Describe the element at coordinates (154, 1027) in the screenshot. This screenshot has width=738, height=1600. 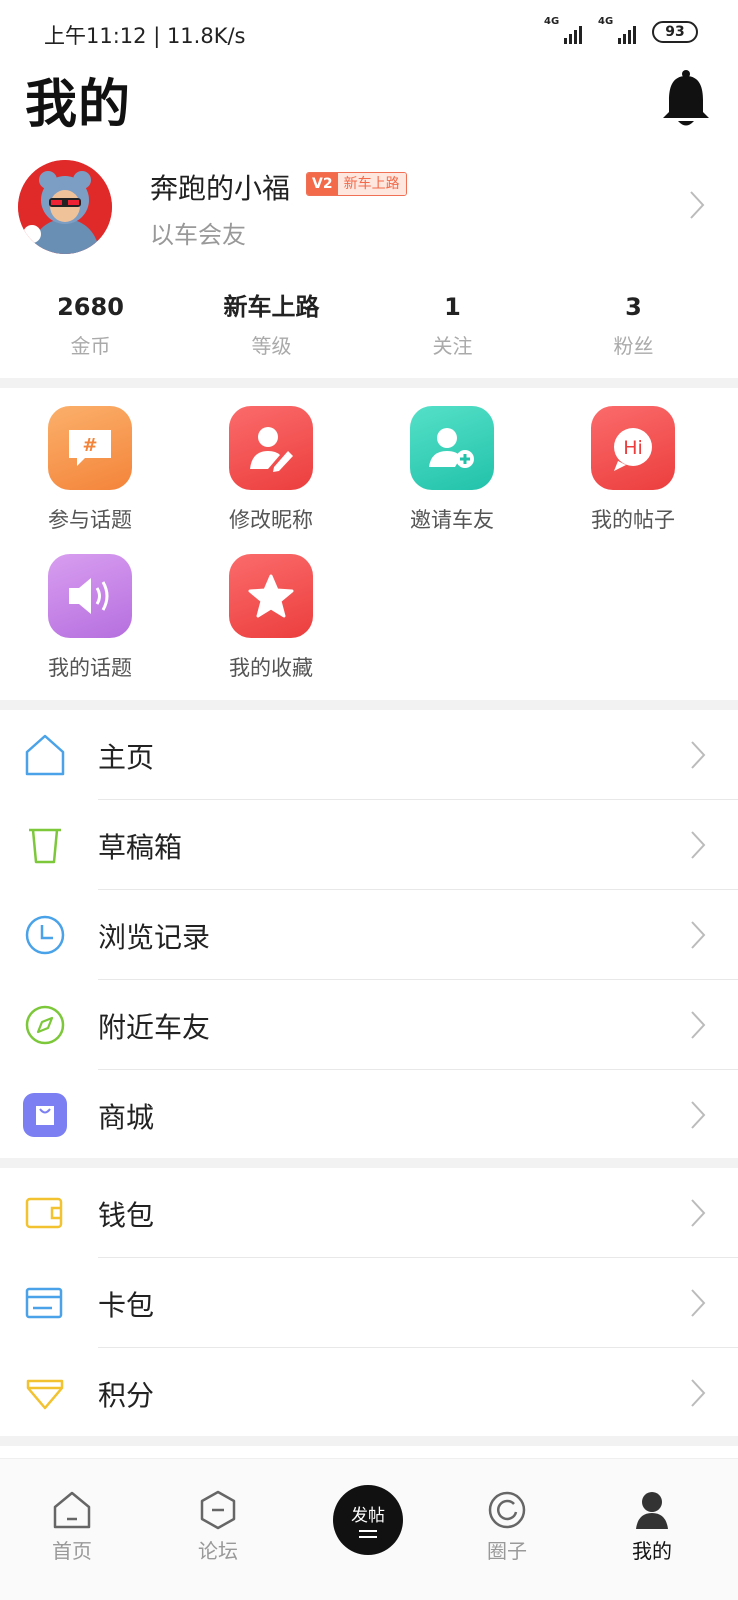
I see `menu-item-label: 附近车友` at that location.